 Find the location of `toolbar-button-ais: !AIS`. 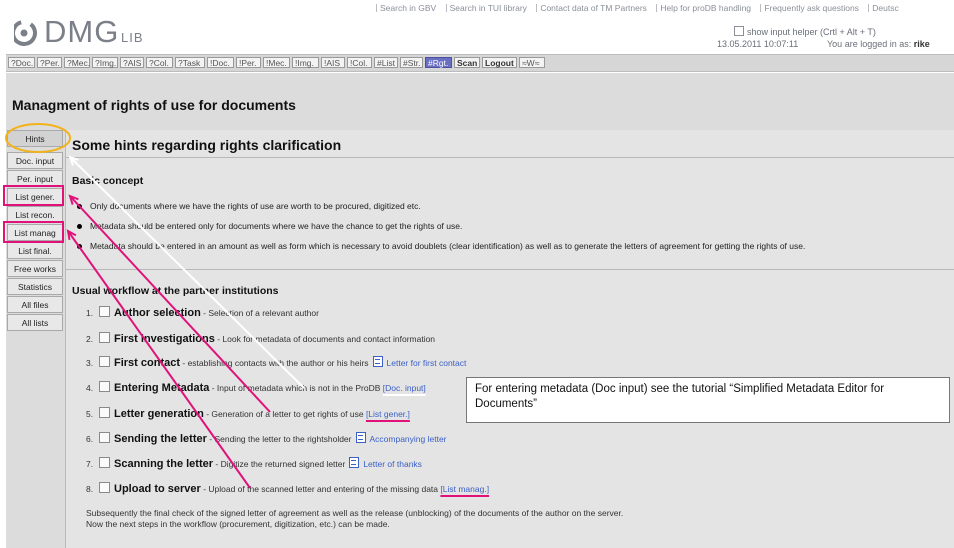

toolbar-button-ais: !AIS is located at coordinates (333, 62).